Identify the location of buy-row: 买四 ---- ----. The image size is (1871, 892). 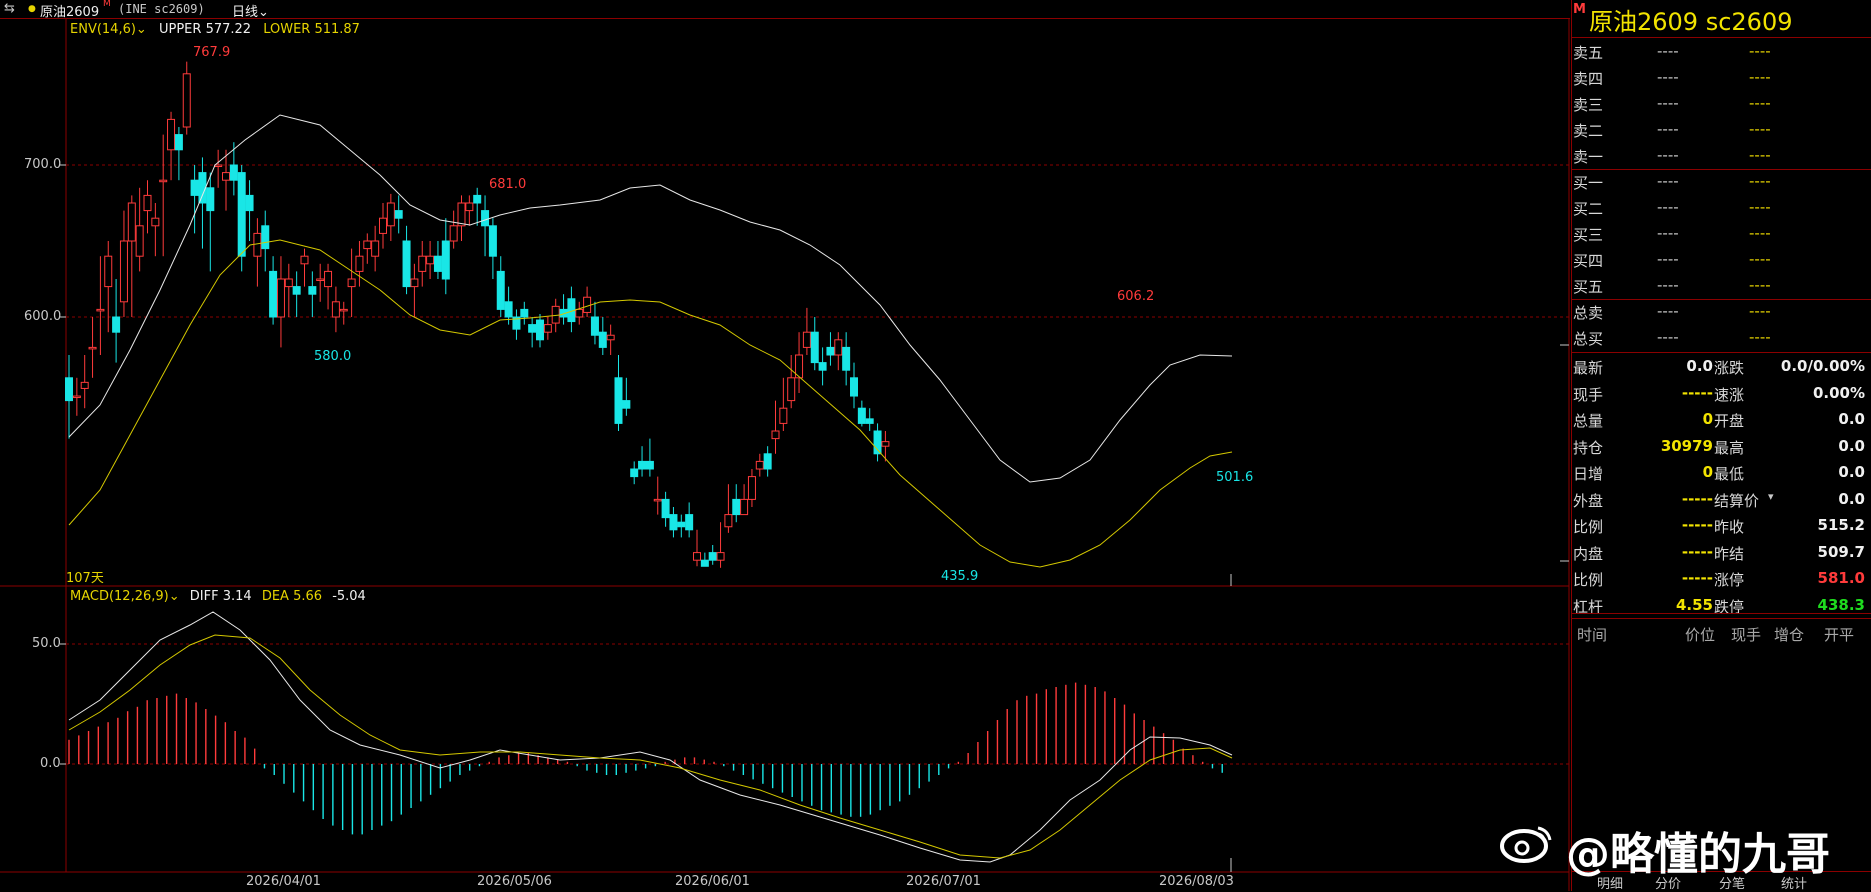
(1672, 260).